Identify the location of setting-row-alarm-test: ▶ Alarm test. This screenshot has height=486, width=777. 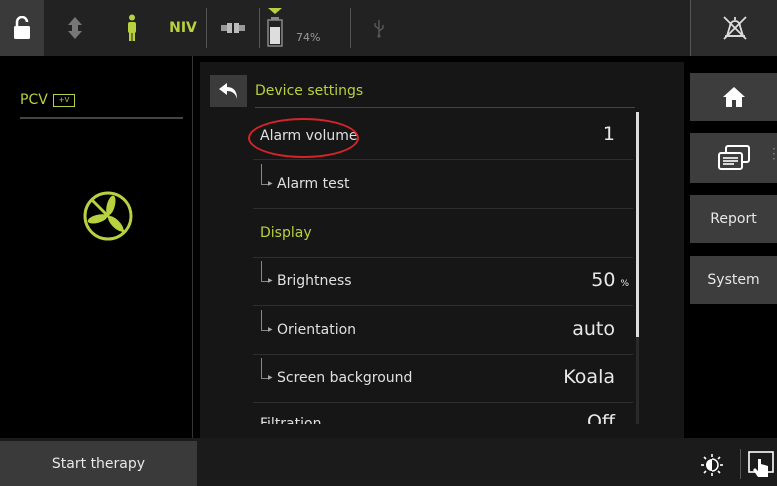
(443, 184).